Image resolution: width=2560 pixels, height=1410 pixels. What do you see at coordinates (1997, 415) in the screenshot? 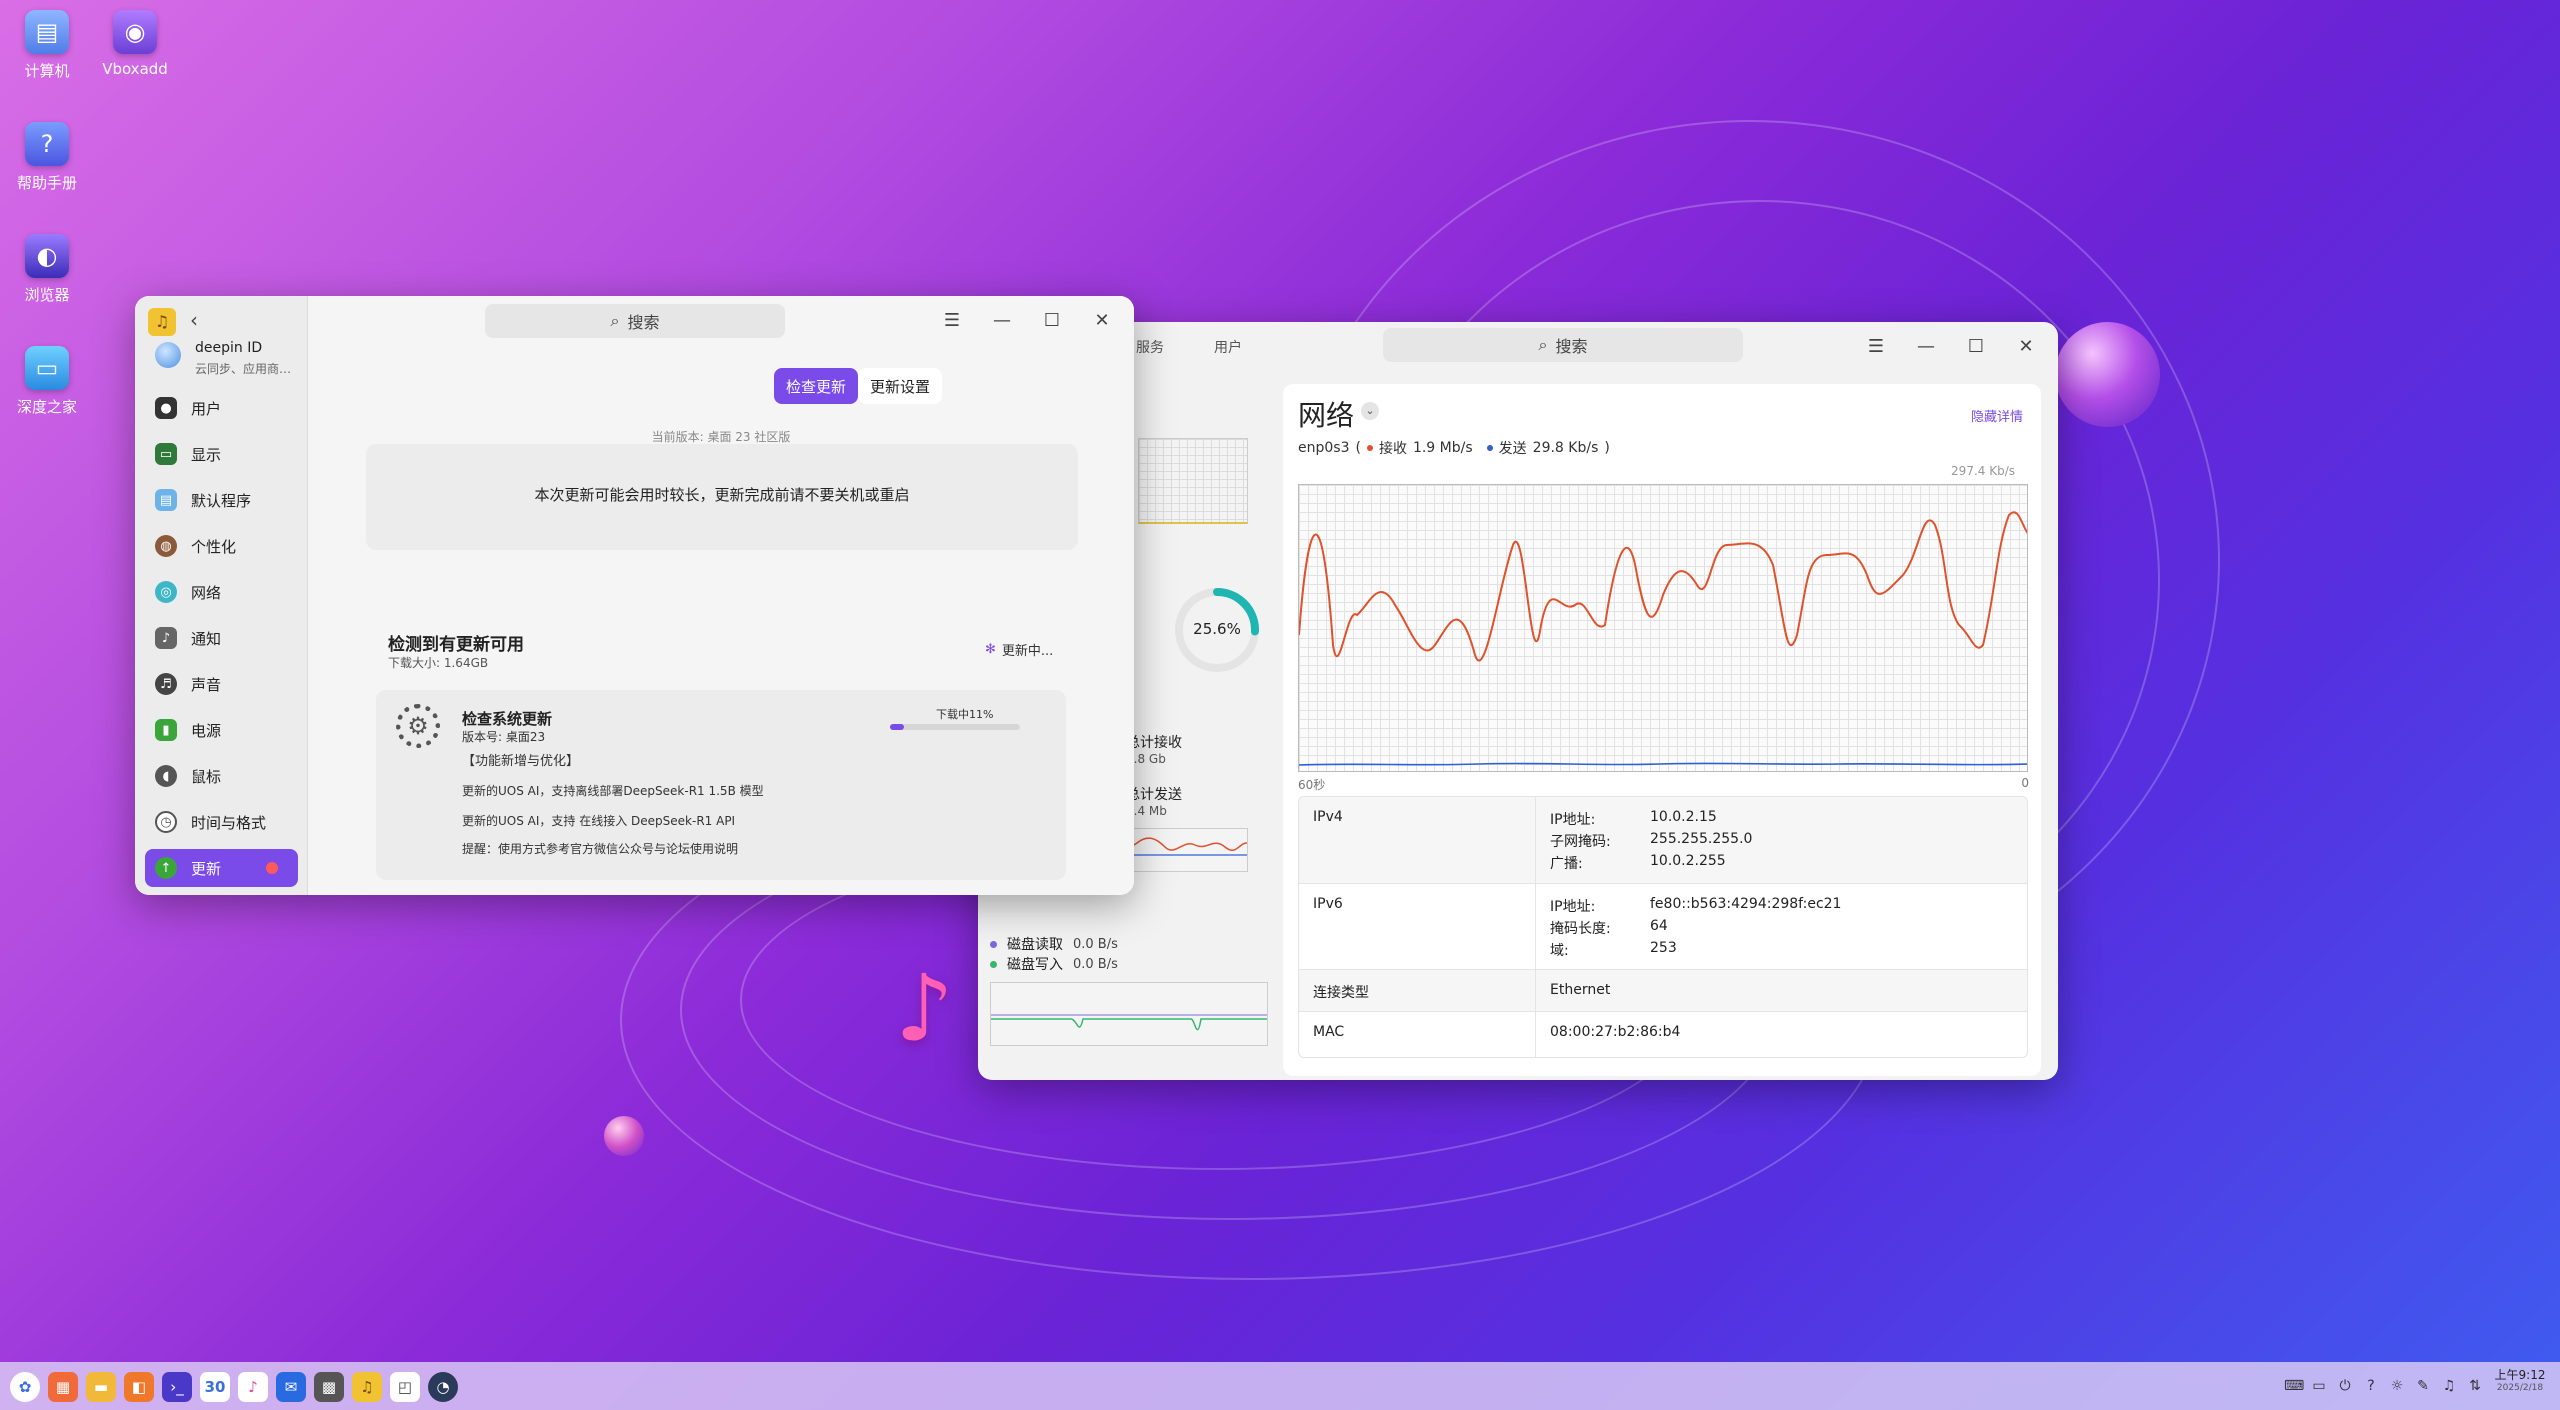
I see `hide-details-link: 隐藏详情` at bounding box center [1997, 415].